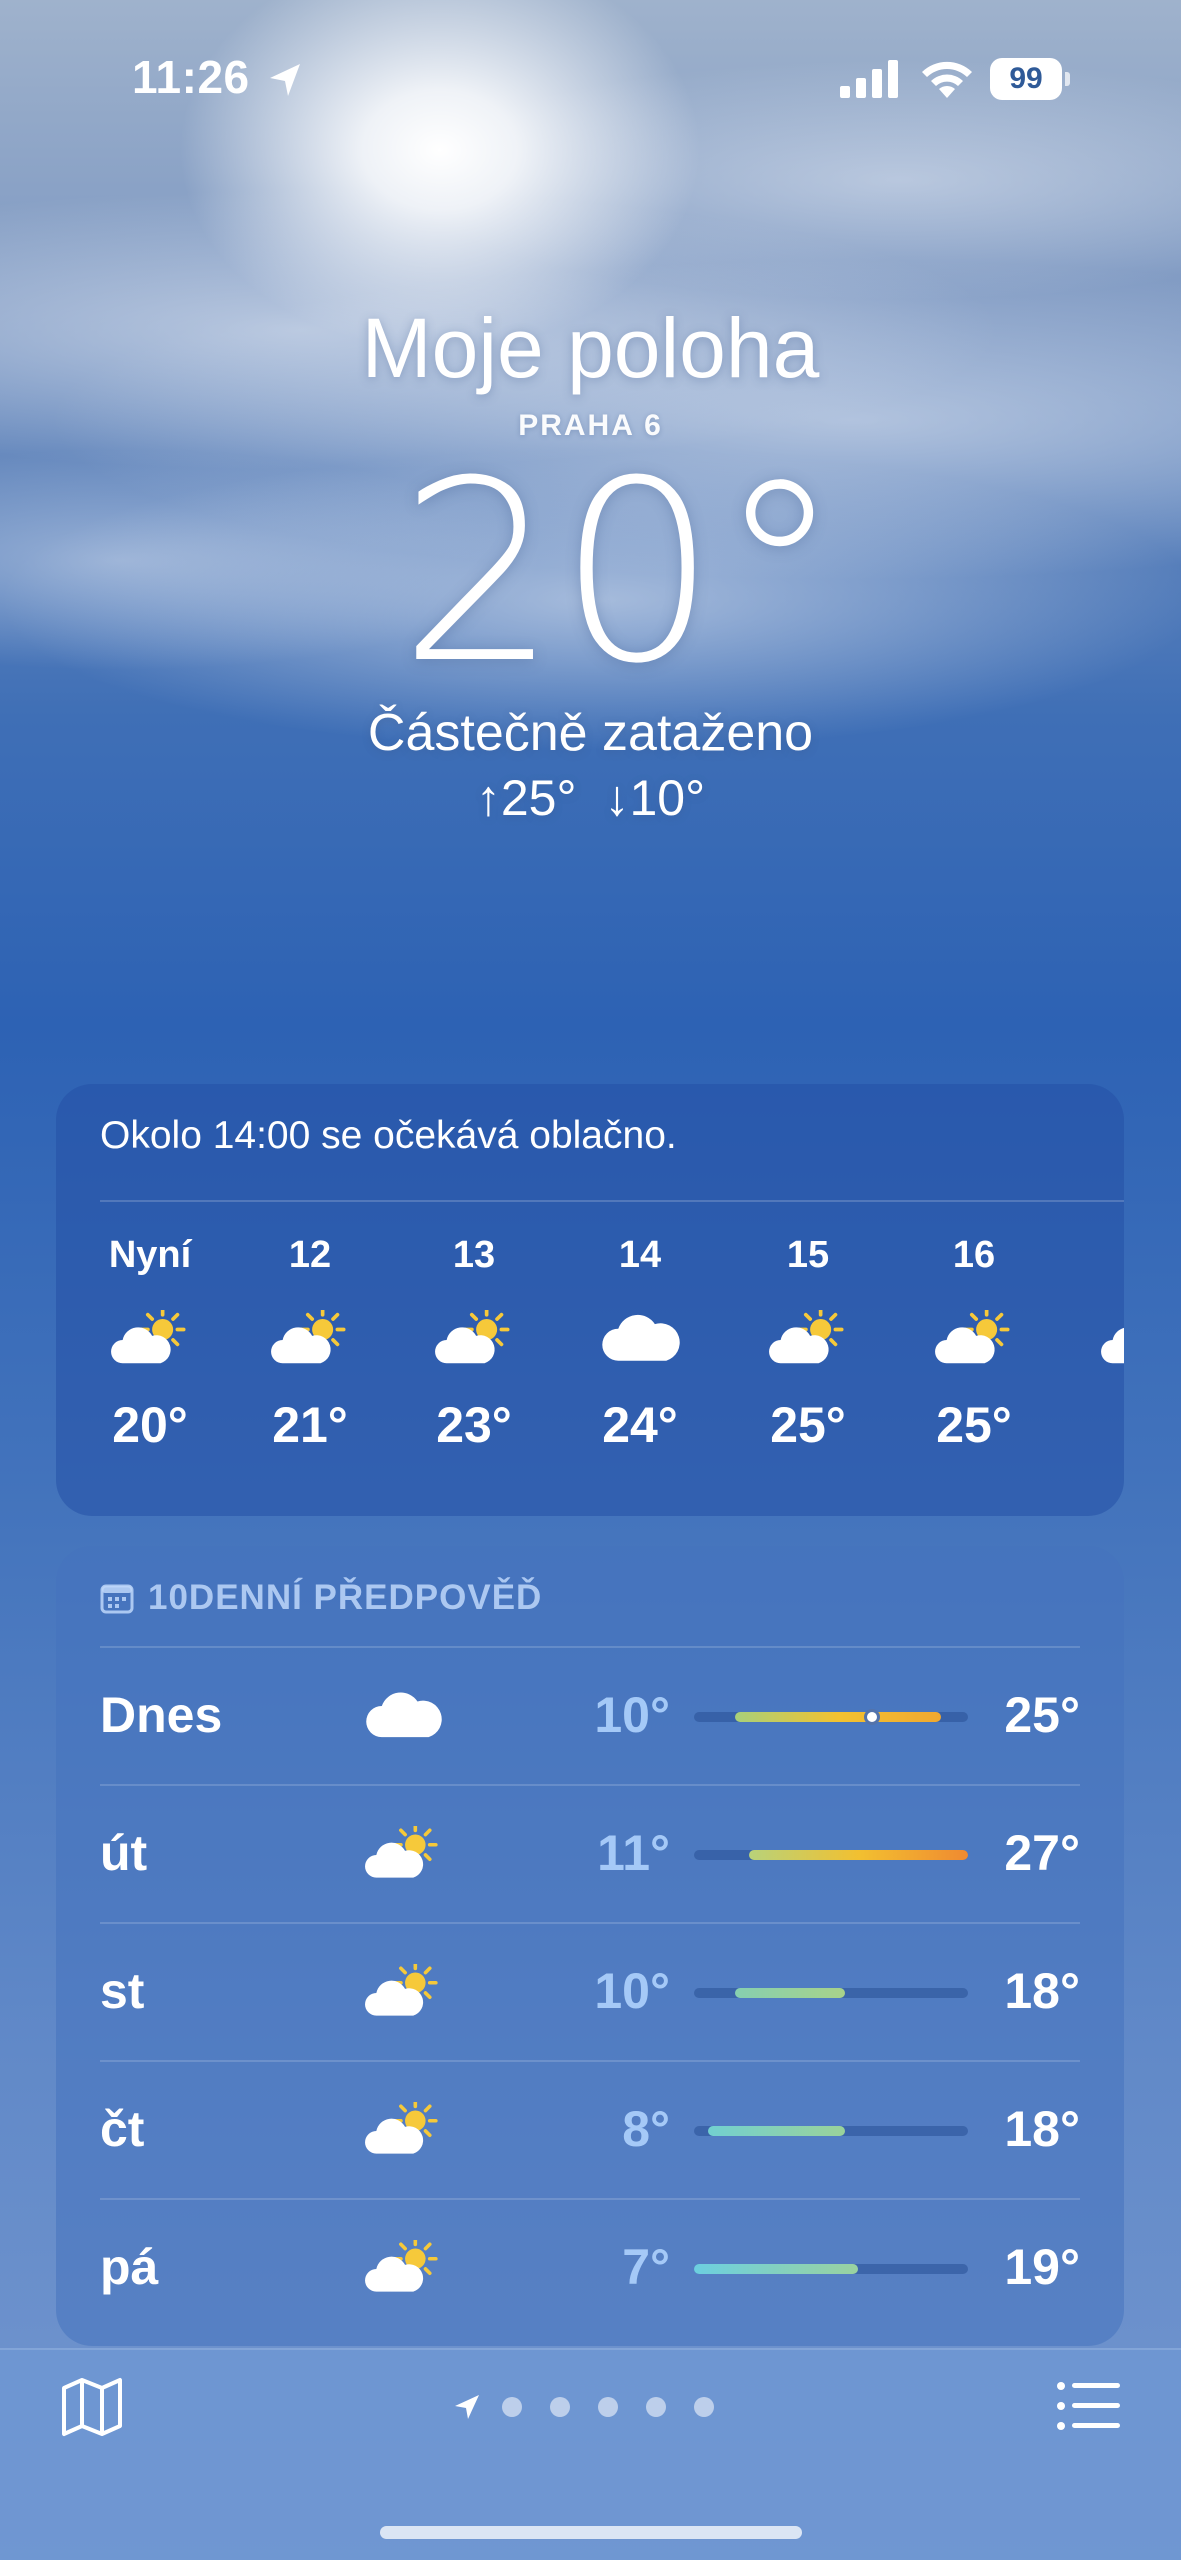 The width and height of the screenshot is (1181, 2560). Describe the element at coordinates (640, 1425) in the screenshot. I see `hourly-temperature: 24°` at that location.